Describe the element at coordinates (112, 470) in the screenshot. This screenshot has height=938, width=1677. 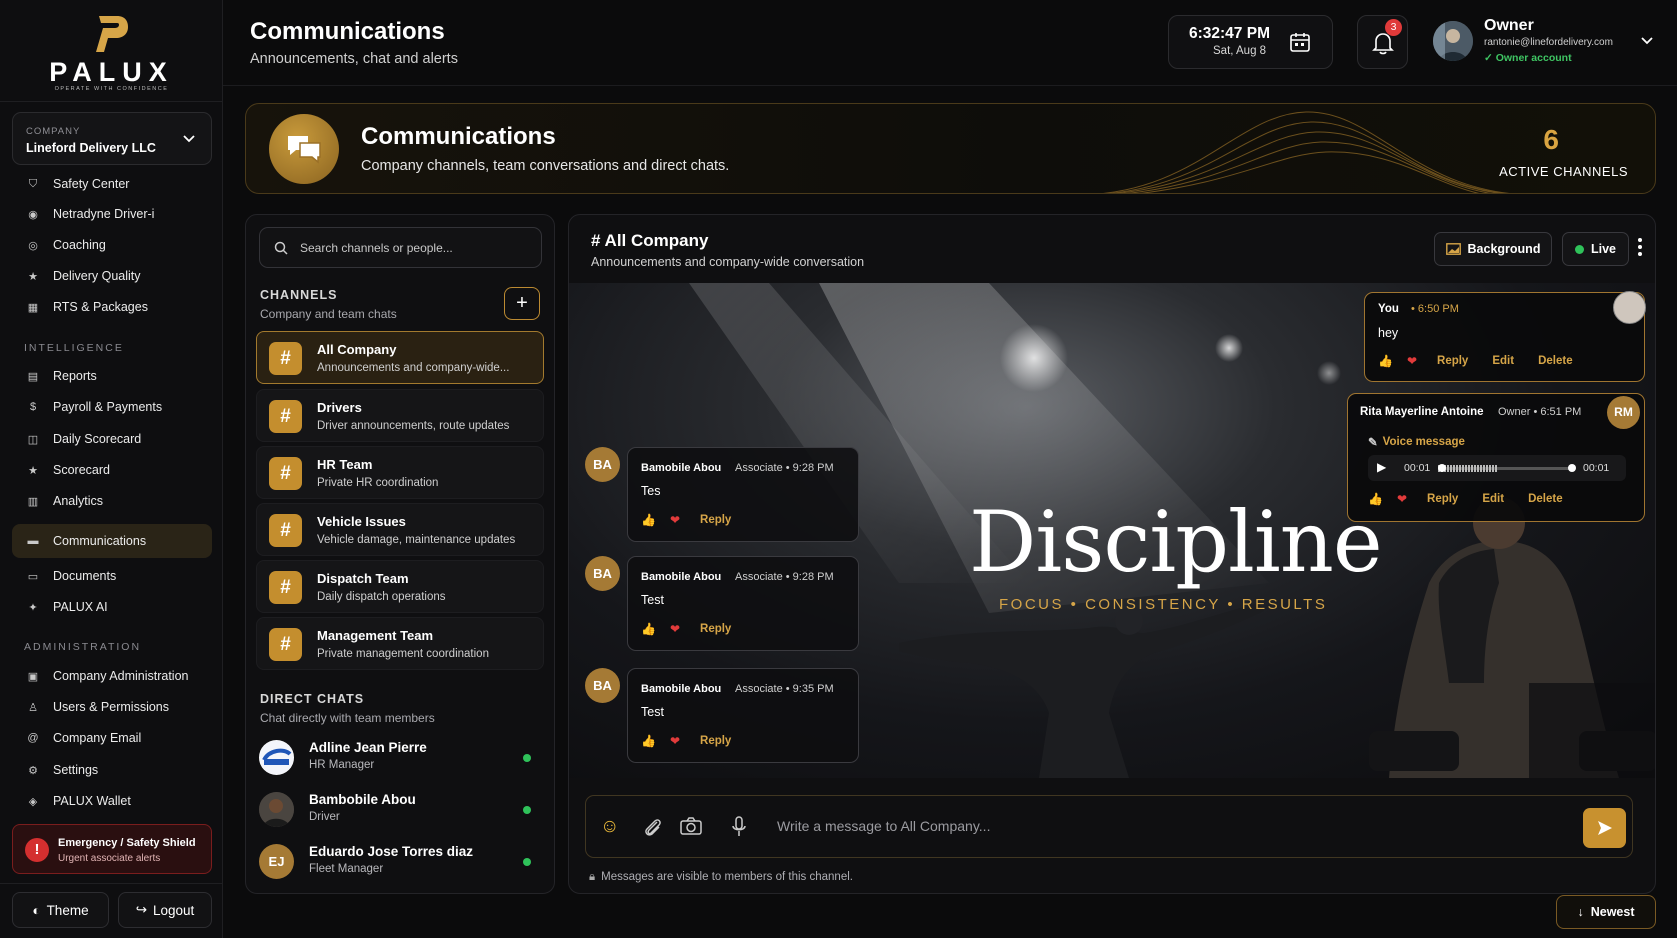
I see `nav-scorecard: ★ Scorecard` at that location.